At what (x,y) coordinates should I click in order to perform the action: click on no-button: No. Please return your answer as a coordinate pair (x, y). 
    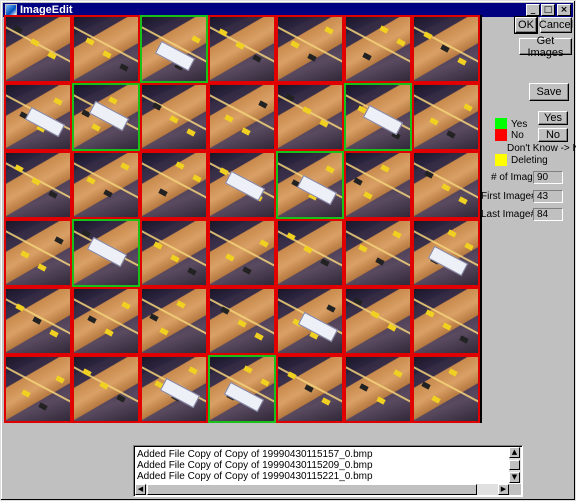
    Looking at the image, I should click on (553, 135).